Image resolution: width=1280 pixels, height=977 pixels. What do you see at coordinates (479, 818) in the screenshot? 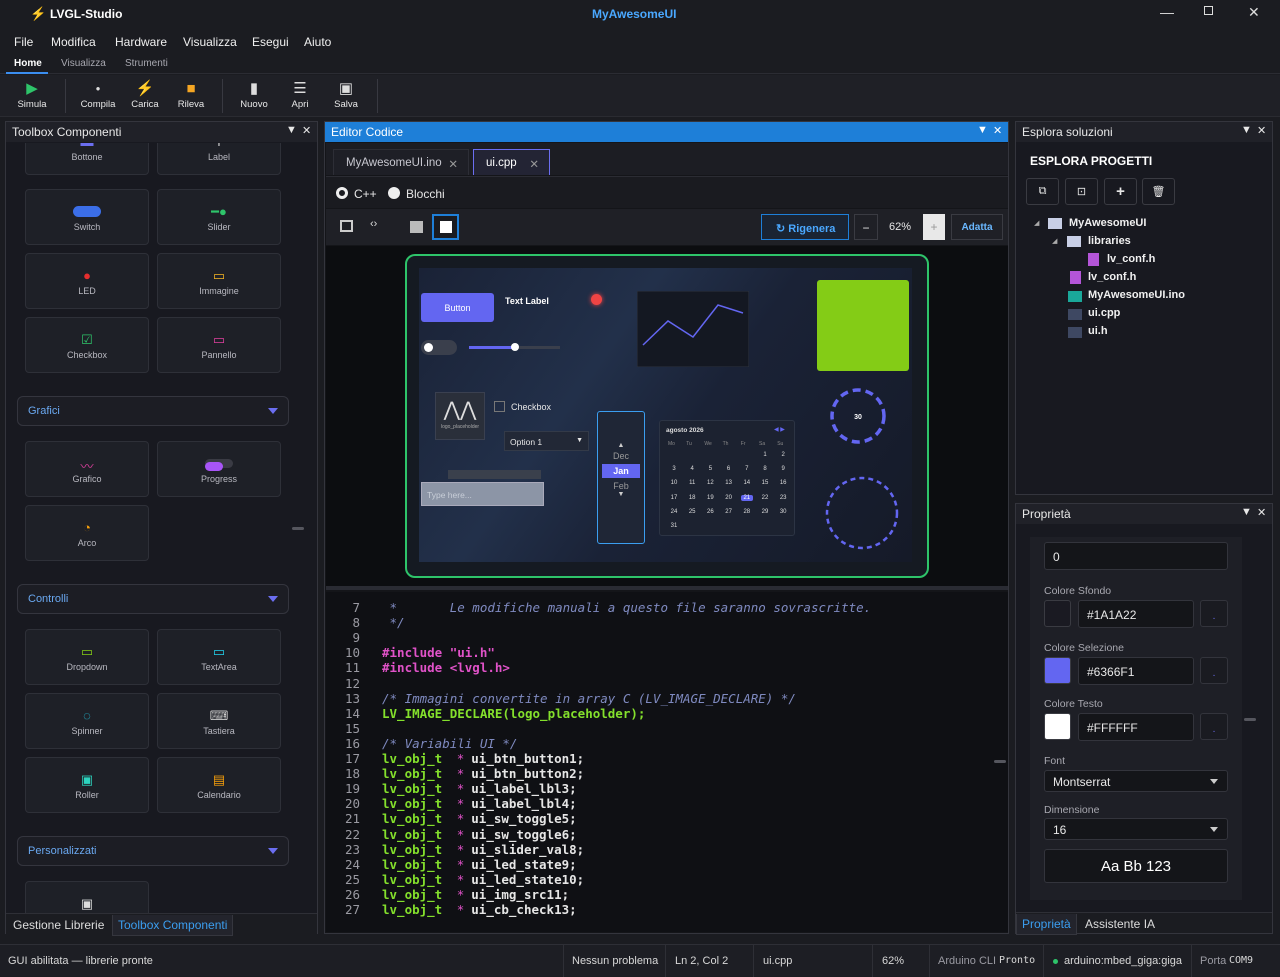
I see `code-line: lv_obj_t * ui_sw_toggle5;` at bounding box center [479, 818].